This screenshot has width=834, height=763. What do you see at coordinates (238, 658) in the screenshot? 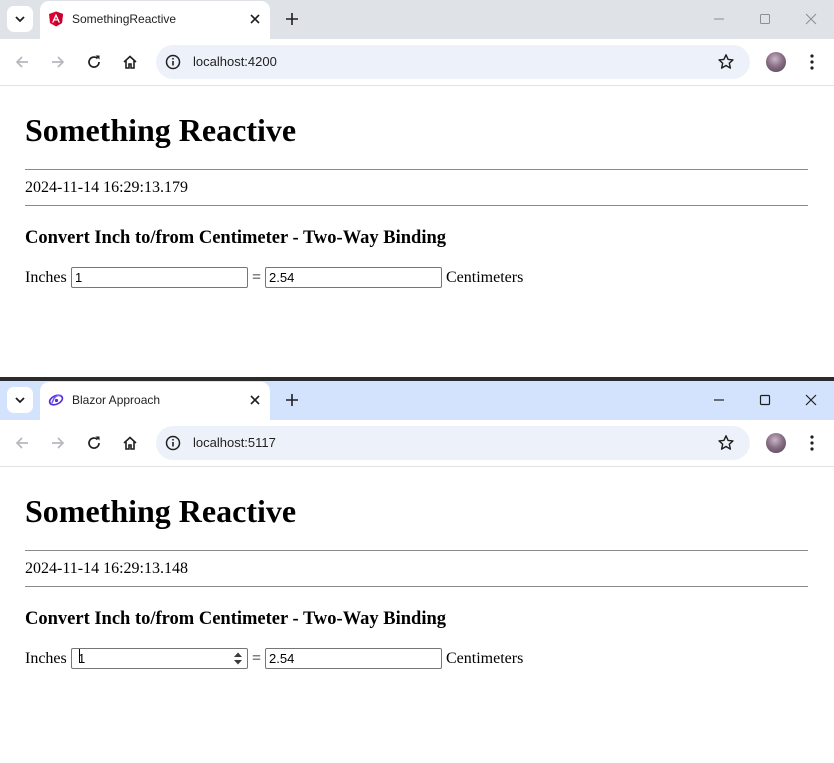
I see `spinner-arrows-icon` at bounding box center [238, 658].